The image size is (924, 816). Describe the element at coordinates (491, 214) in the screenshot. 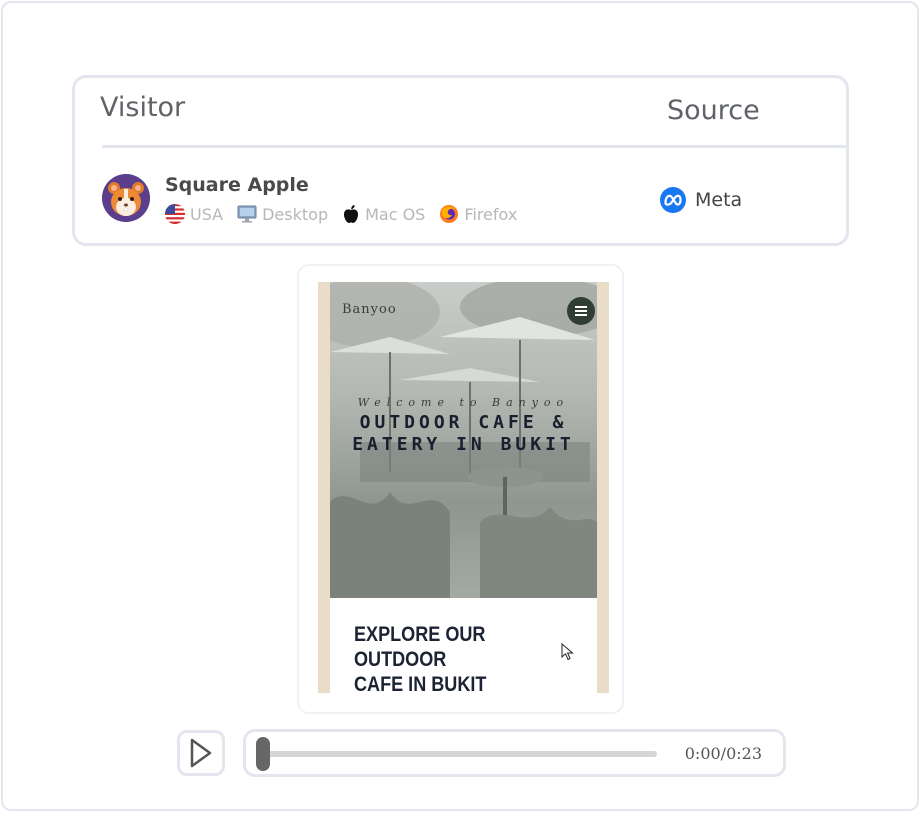

I see `browser-label: Firefox` at that location.